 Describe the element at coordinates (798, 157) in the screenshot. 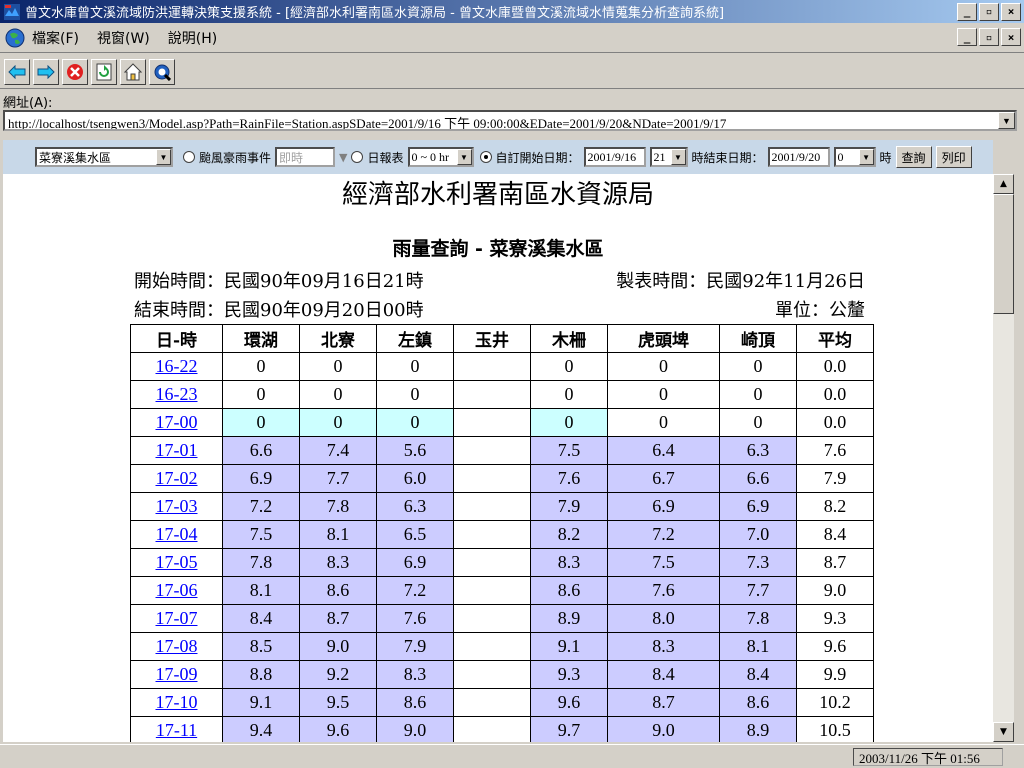

I see `end-date-input: 2001/9/20` at that location.